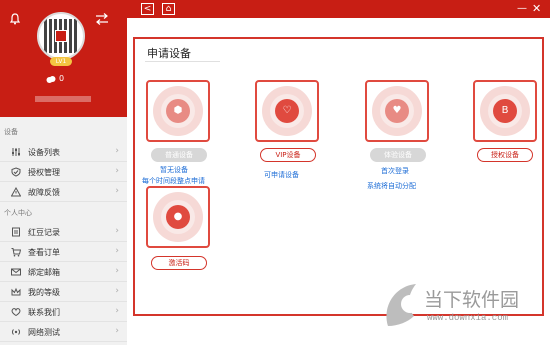  What do you see at coordinates (536, 8) in the screenshot?
I see `close-button: ✕` at bounding box center [536, 8].